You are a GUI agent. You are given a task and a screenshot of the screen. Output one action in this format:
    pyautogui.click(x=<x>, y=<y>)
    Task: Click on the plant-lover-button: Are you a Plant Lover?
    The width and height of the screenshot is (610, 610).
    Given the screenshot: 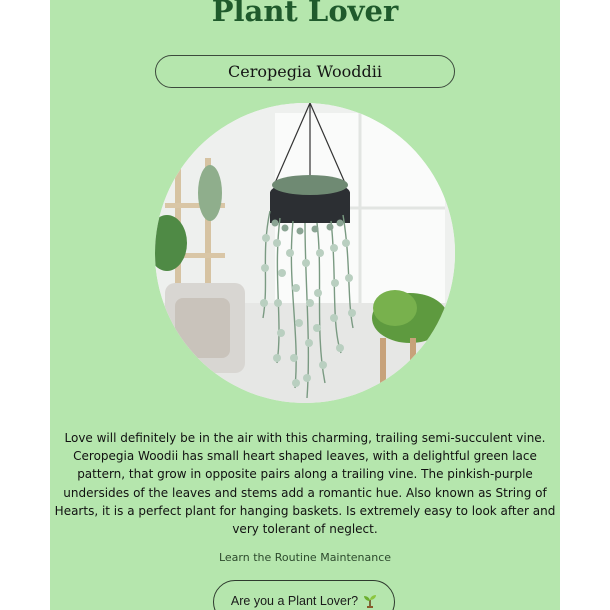 What is the action you would take?
    pyautogui.click(x=304, y=595)
    